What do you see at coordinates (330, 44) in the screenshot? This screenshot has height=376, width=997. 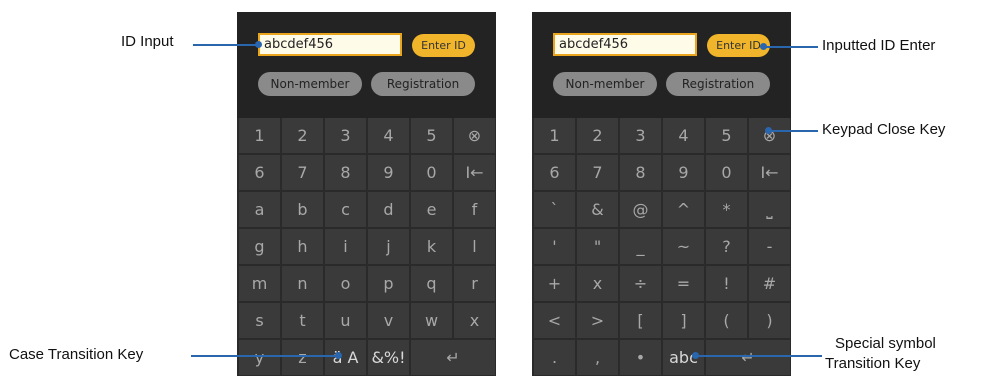 I see `left-id-input: abcdef456` at bounding box center [330, 44].